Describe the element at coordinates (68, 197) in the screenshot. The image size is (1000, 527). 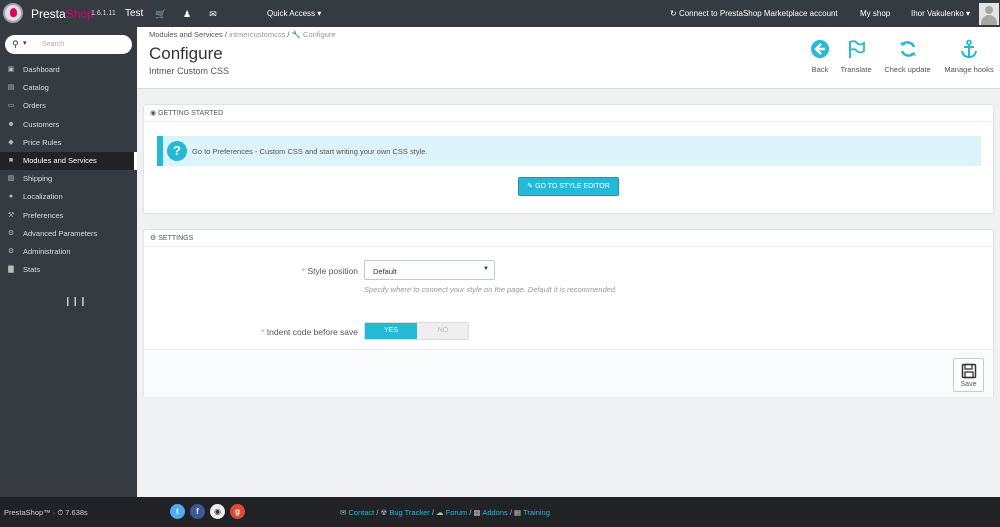
I see `sidebar-item-localization: ● Localization` at that location.